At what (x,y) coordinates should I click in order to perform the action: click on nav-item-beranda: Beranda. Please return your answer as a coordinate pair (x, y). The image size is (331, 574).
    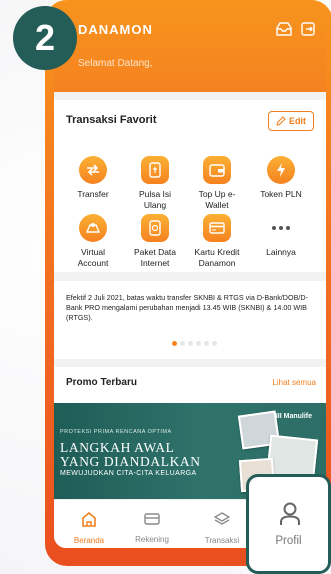
    Looking at the image, I should click on (89, 528).